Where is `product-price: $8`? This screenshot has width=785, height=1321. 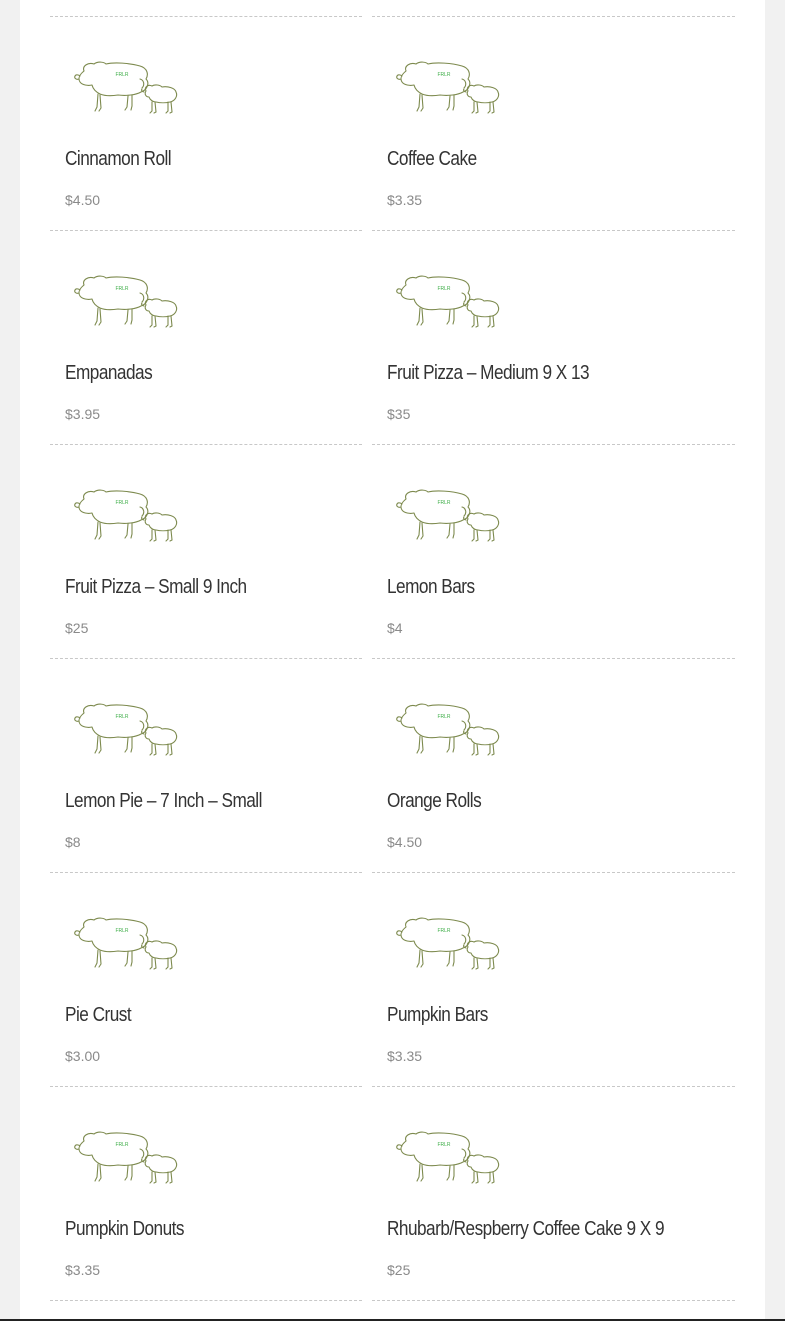
product-price: $8 is located at coordinates (73, 842).